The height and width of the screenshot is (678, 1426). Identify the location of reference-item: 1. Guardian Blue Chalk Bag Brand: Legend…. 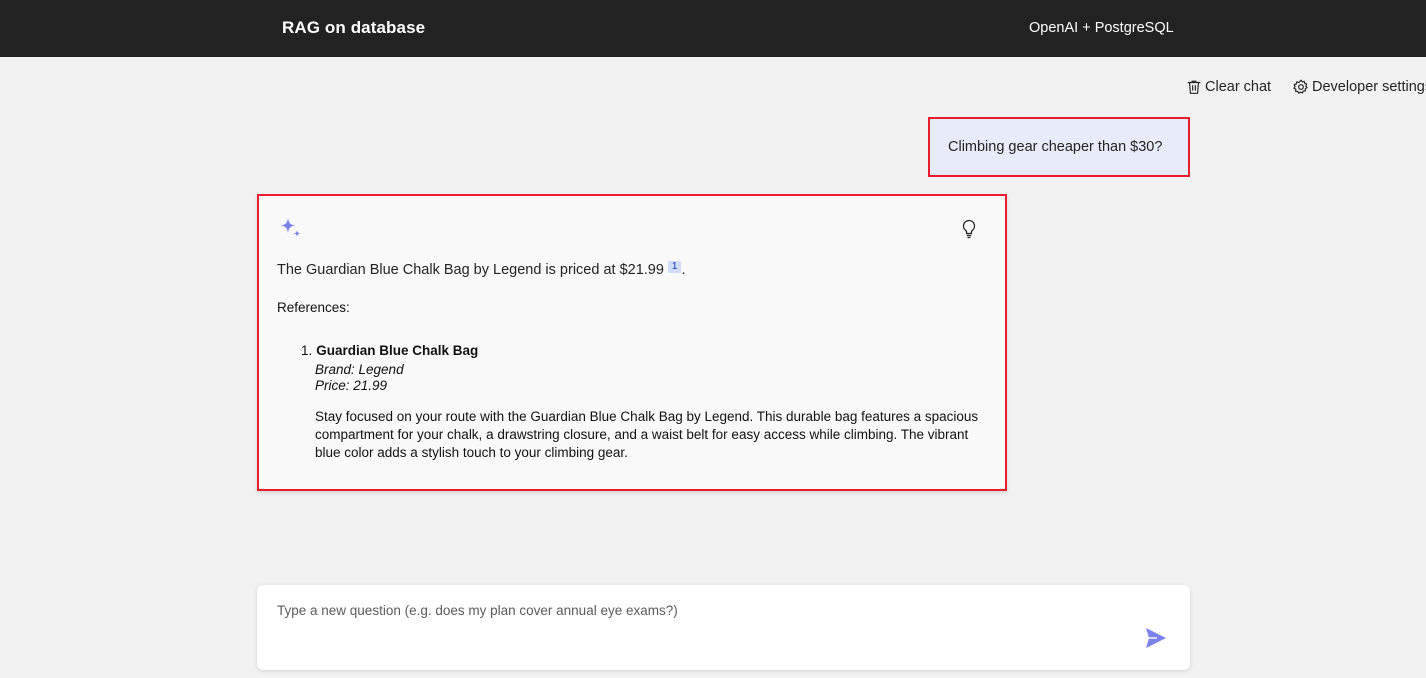
(646, 402).